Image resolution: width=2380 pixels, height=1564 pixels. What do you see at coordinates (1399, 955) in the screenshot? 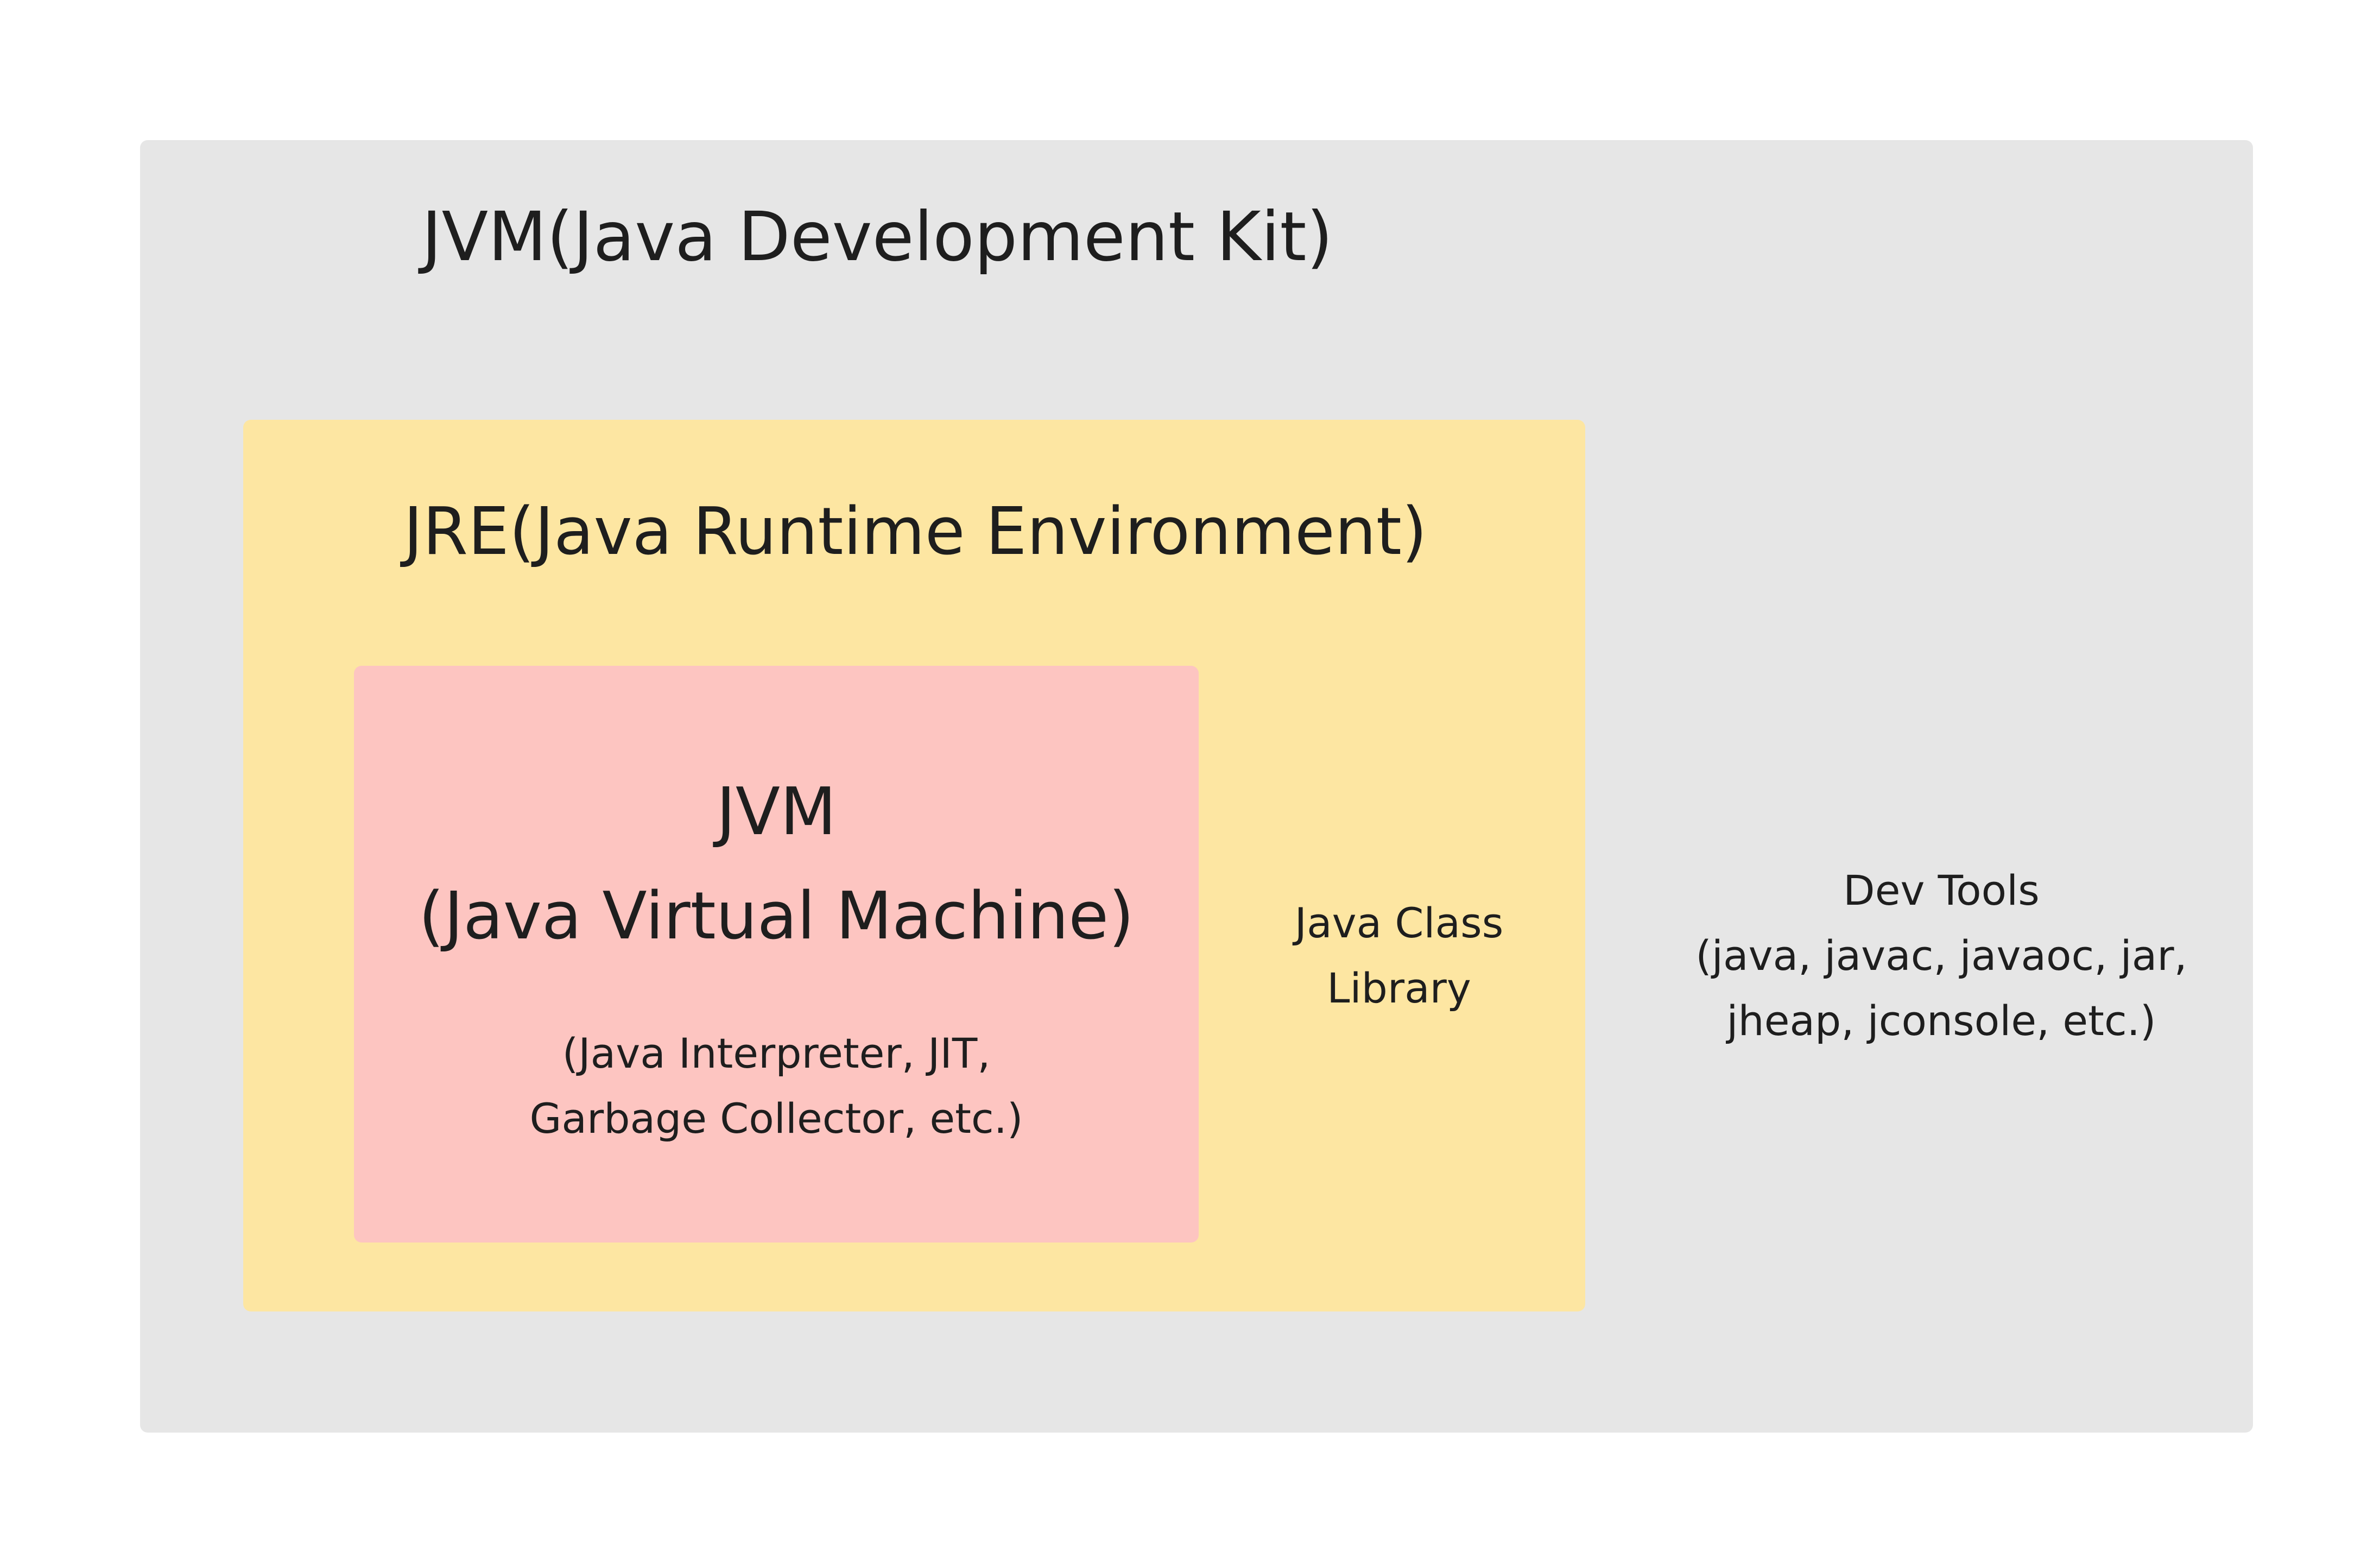
I see `java-class-library-label: Java Class Library` at bounding box center [1399, 955].